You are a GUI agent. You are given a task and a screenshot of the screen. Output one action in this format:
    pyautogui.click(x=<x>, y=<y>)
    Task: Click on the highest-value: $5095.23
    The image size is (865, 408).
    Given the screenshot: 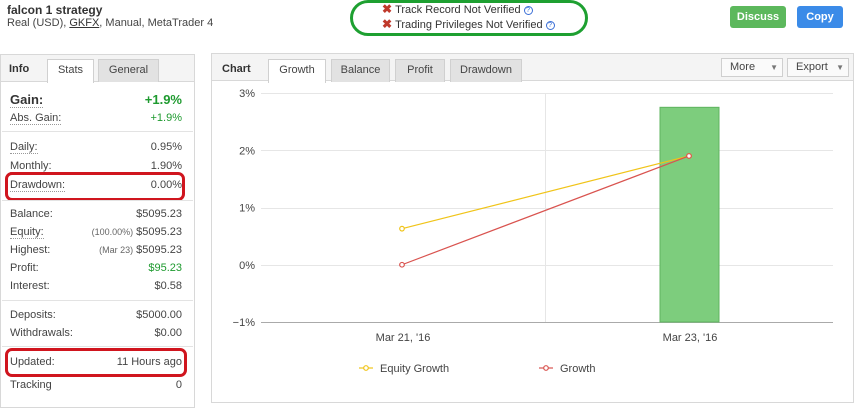 What is the action you would take?
    pyautogui.click(x=159, y=250)
    